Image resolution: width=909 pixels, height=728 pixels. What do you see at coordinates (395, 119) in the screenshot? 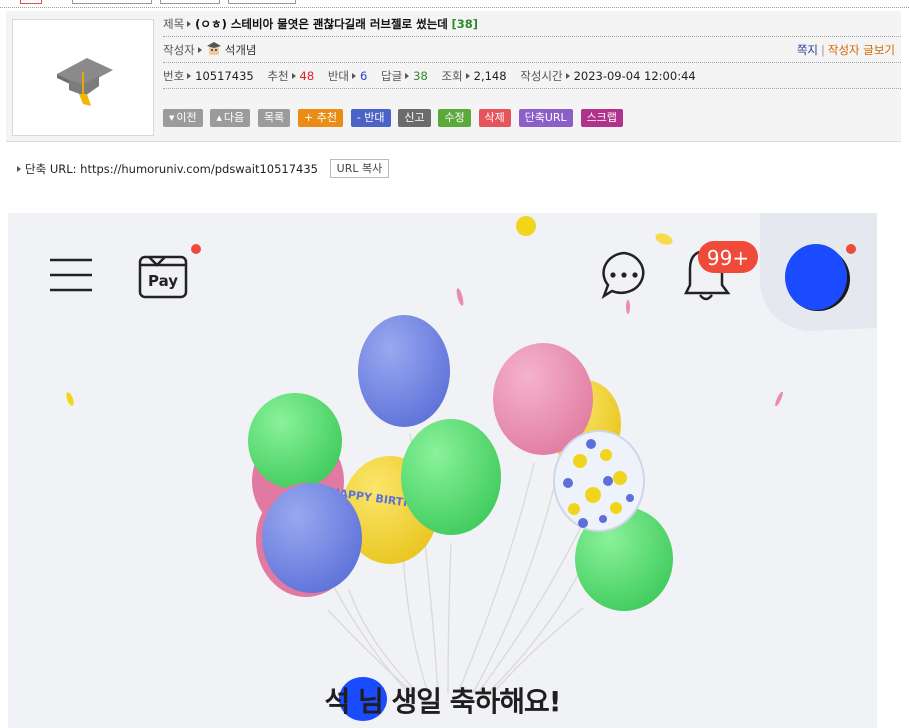
I see `post-action-bar: ▼ 이전 ▲ 다음 목록 + 추천 - 반대 신고 수정 삭제 단축URL 스크랩` at bounding box center [395, 119].